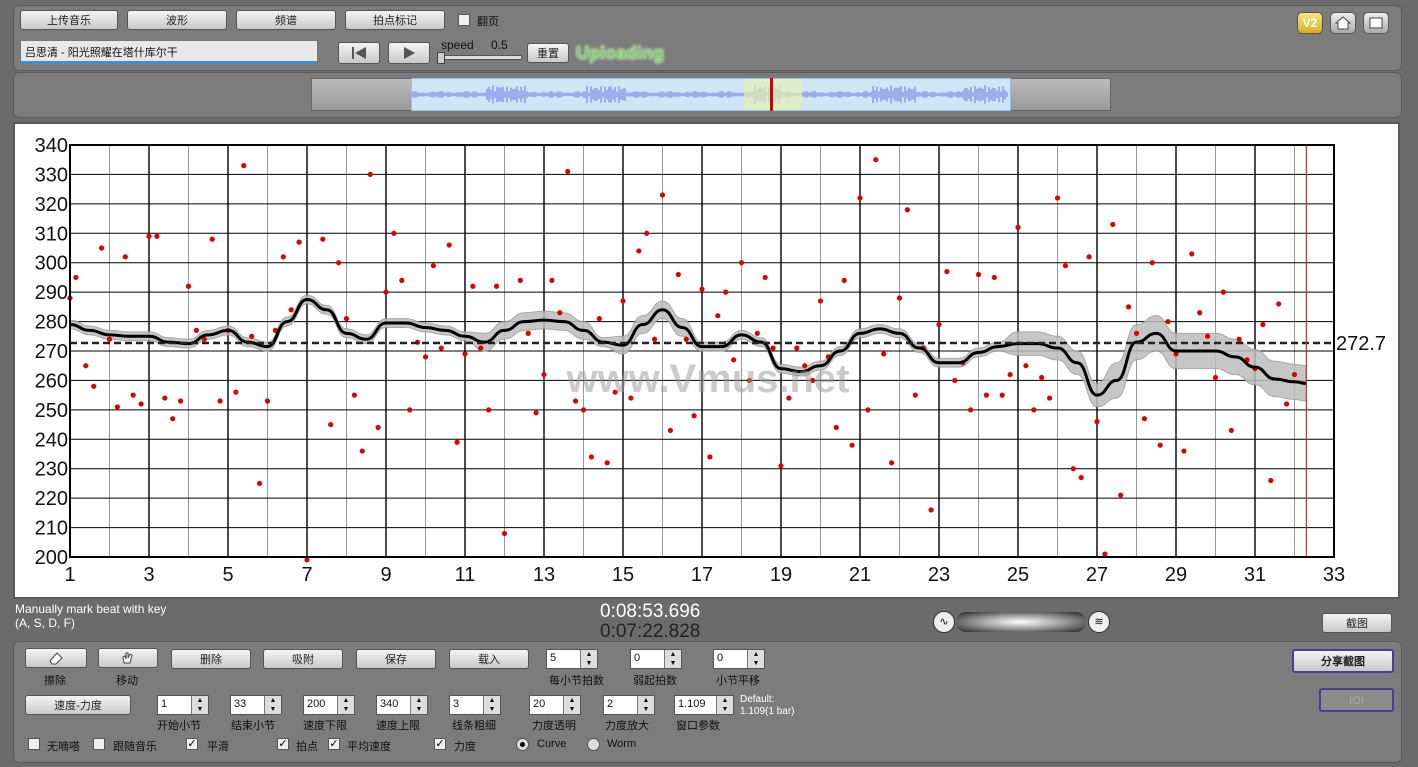  Describe the element at coordinates (34, 744) in the screenshot. I see `mute-tick-checkbox` at that location.